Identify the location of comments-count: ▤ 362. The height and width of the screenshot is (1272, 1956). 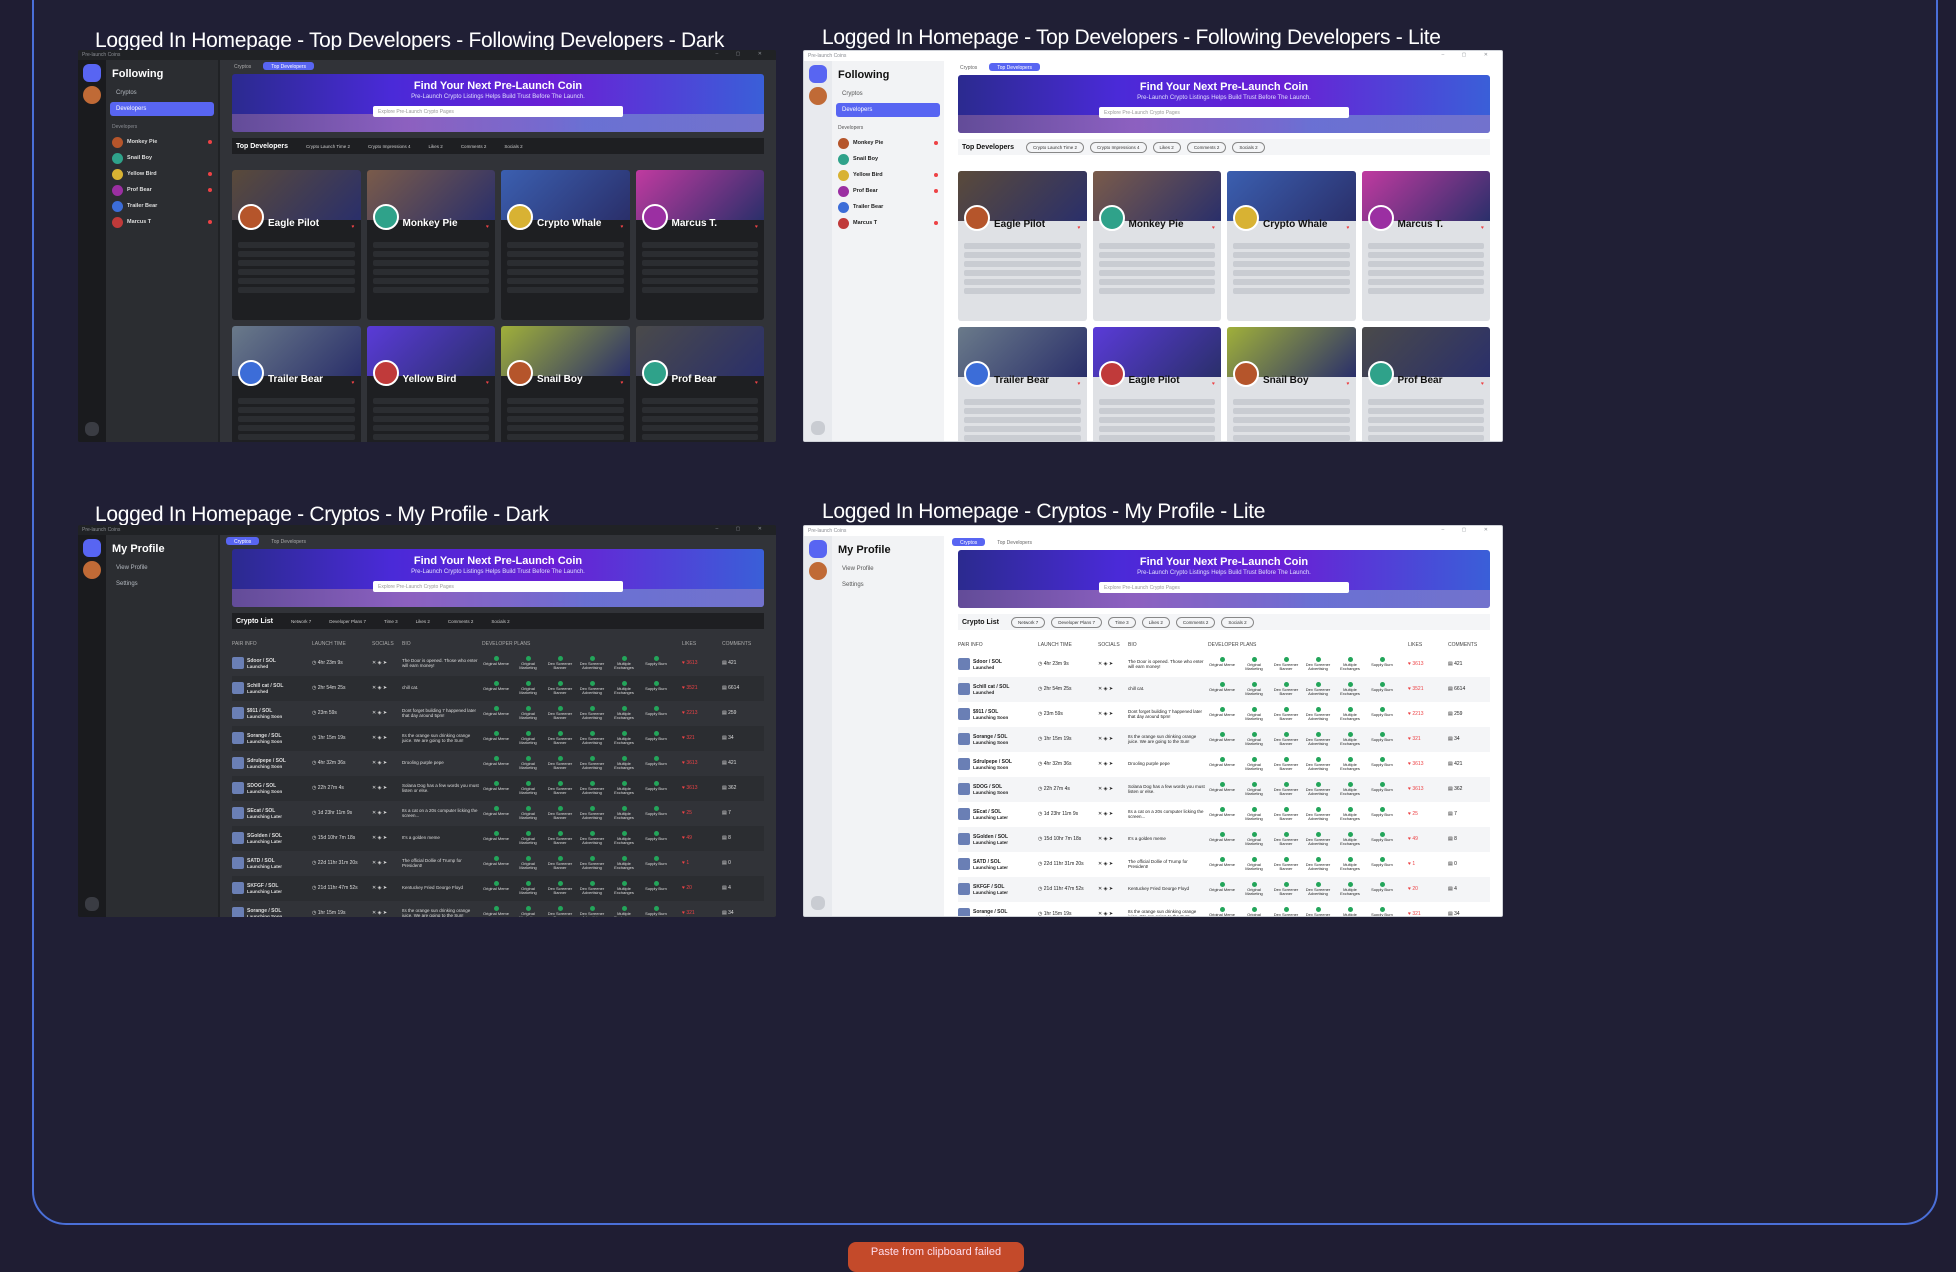
(742, 788).